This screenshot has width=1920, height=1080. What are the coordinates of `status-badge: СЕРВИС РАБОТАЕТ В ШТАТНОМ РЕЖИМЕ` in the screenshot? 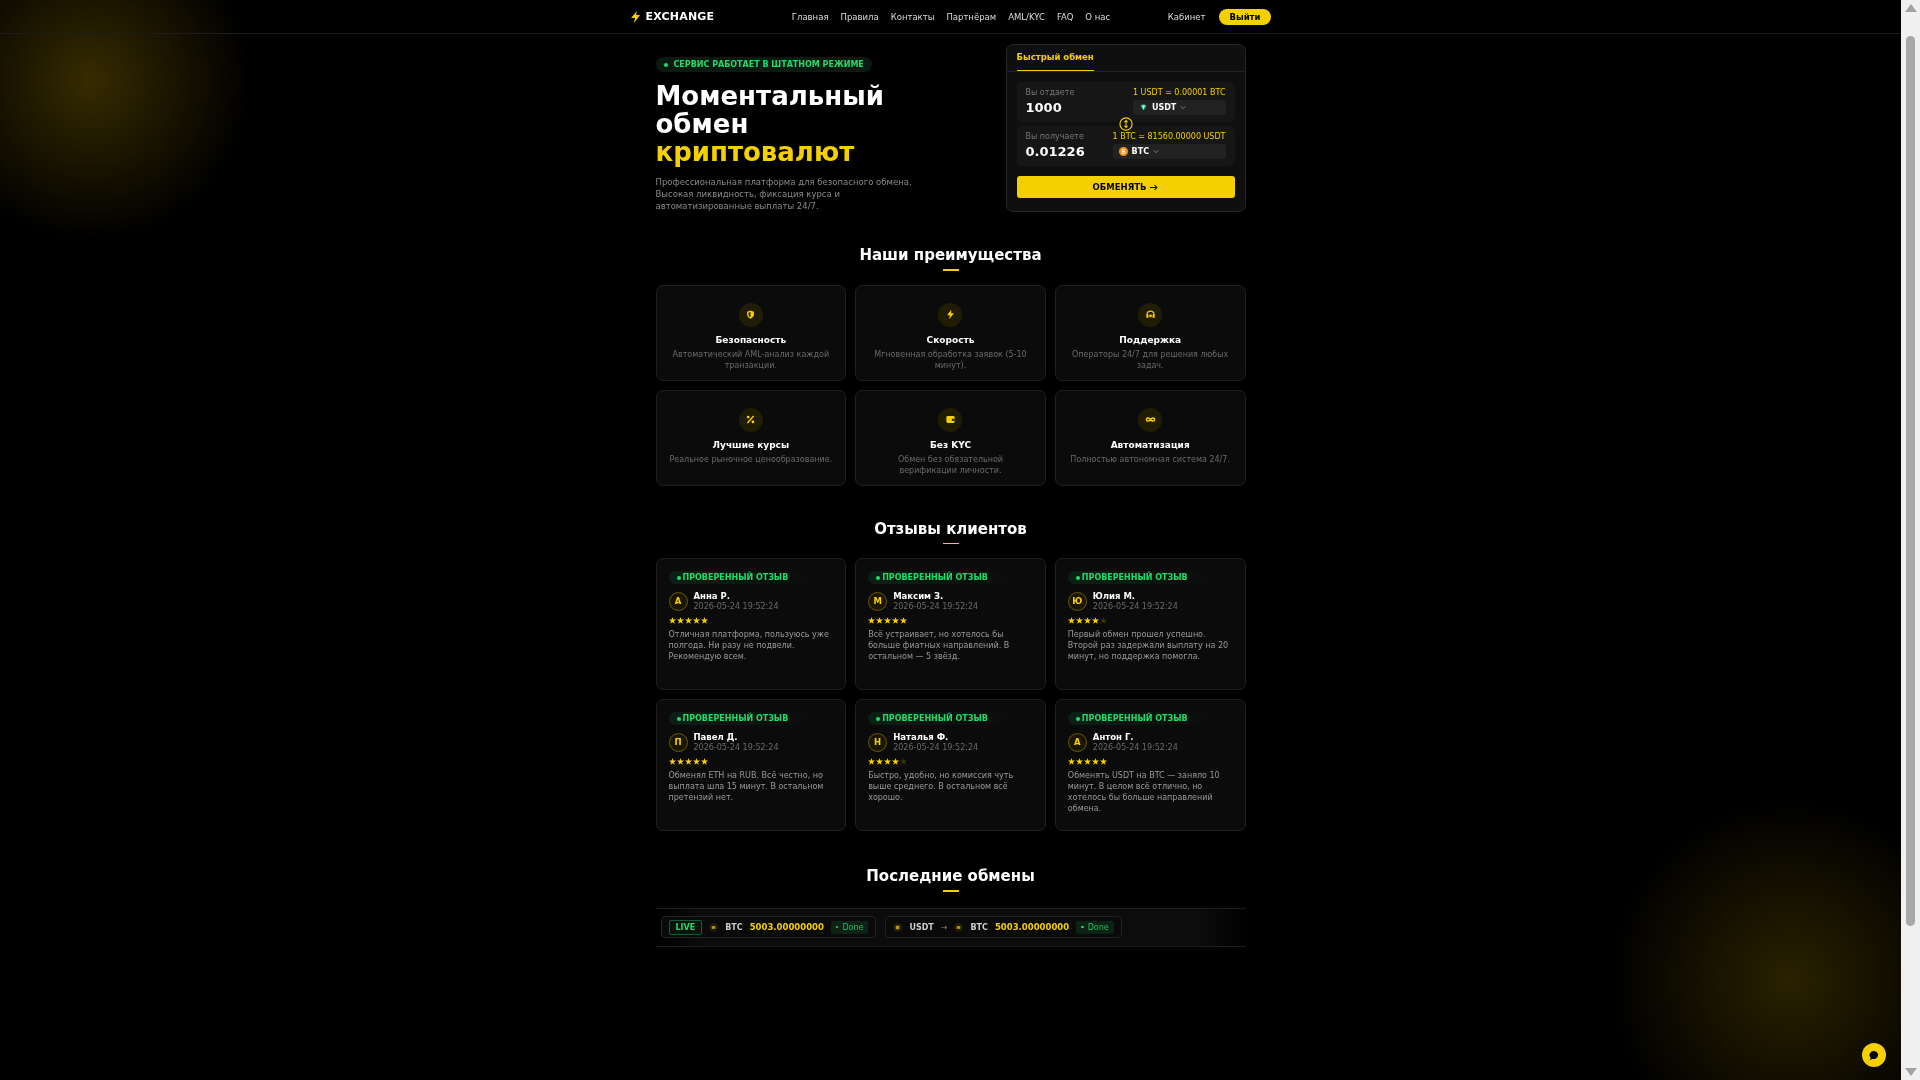 It's located at (763, 64).